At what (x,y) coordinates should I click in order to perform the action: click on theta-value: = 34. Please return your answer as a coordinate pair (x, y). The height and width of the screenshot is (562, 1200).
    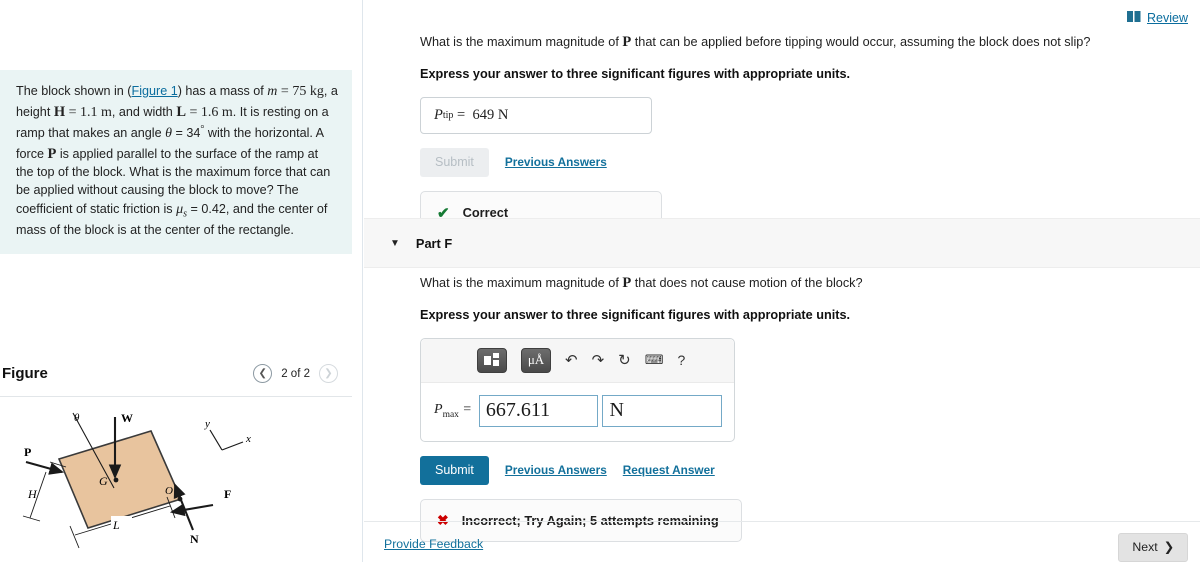
    Looking at the image, I should click on (188, 132).